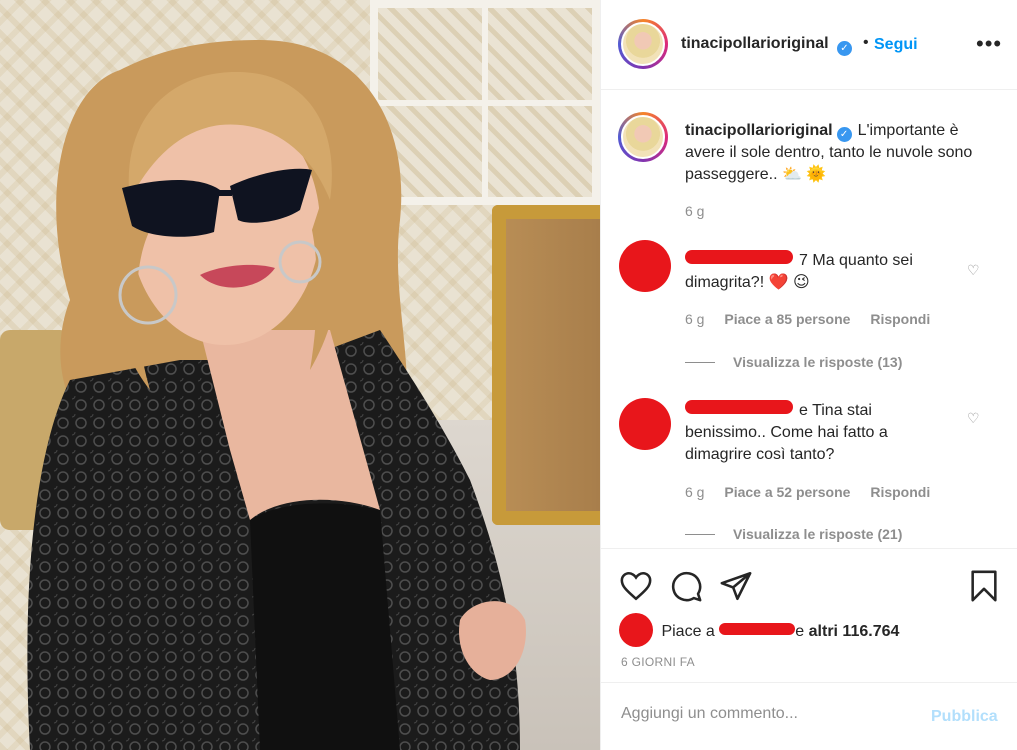 The height and width of the screenshot is (750, 1017). Describe the element at coordinates (686, 586) in the screenshot. I see `comment-icon` at that location.